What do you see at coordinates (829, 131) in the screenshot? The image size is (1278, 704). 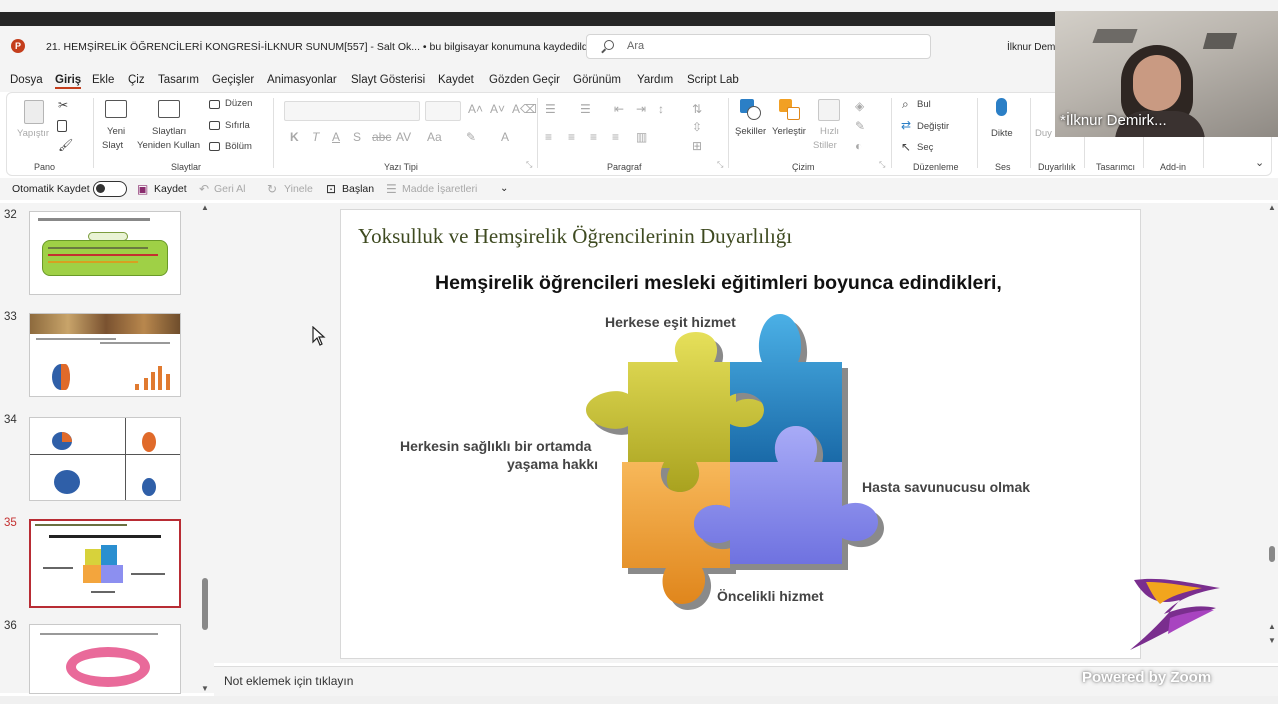 I see `quick-styles-label-1: Hızlı` at bounding box center [829, 131].